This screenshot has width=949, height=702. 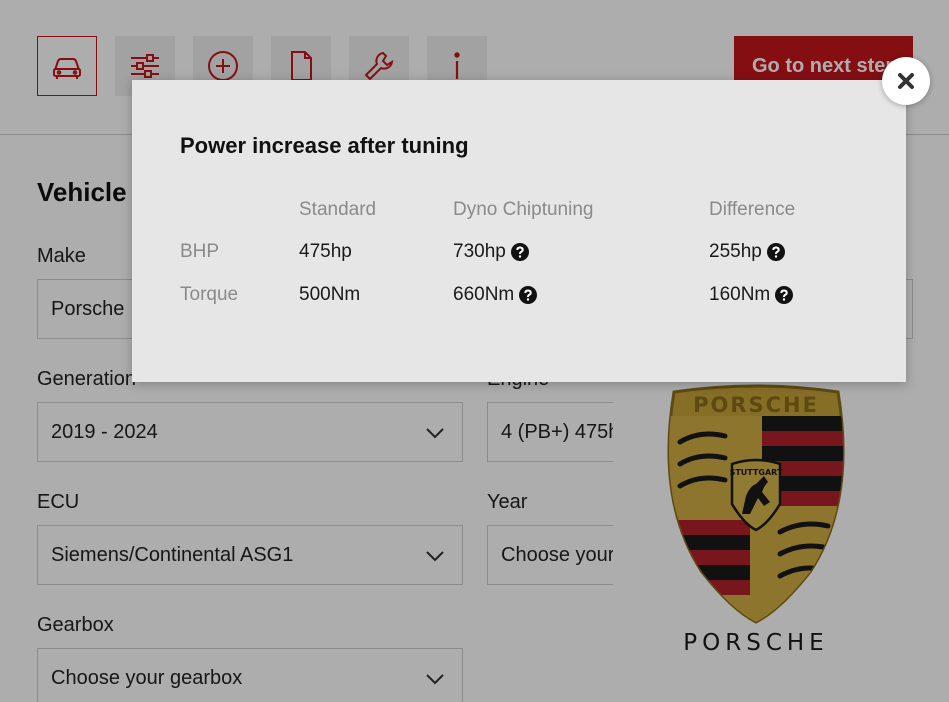 I want to click on bhp-standard: 475hp, so click(x=325, y=251).